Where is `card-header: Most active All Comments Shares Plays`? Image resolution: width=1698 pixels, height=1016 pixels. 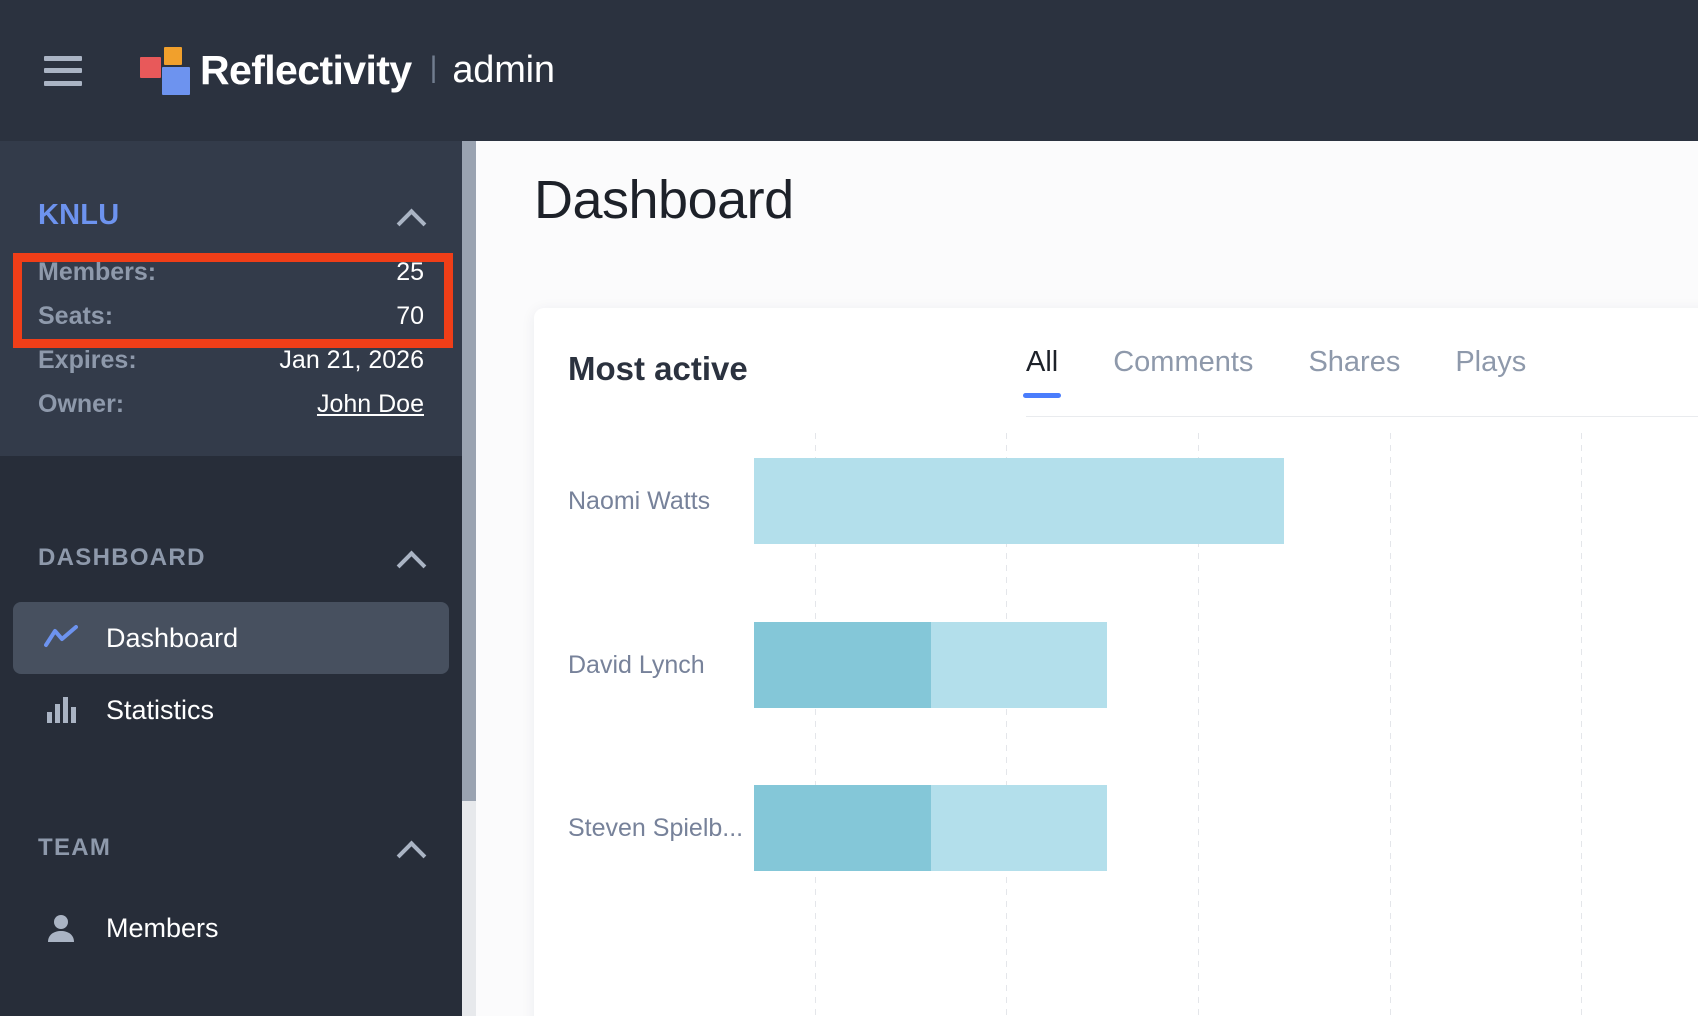 card-header: Most active All Comments Shares Plays is located at coordinates (1116, 370).